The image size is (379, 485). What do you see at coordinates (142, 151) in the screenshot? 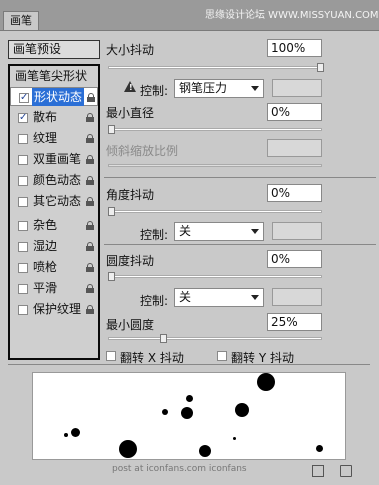
I see `tilt-scale-label: 倾斜缩放比例` at bounding box center [142, 151].